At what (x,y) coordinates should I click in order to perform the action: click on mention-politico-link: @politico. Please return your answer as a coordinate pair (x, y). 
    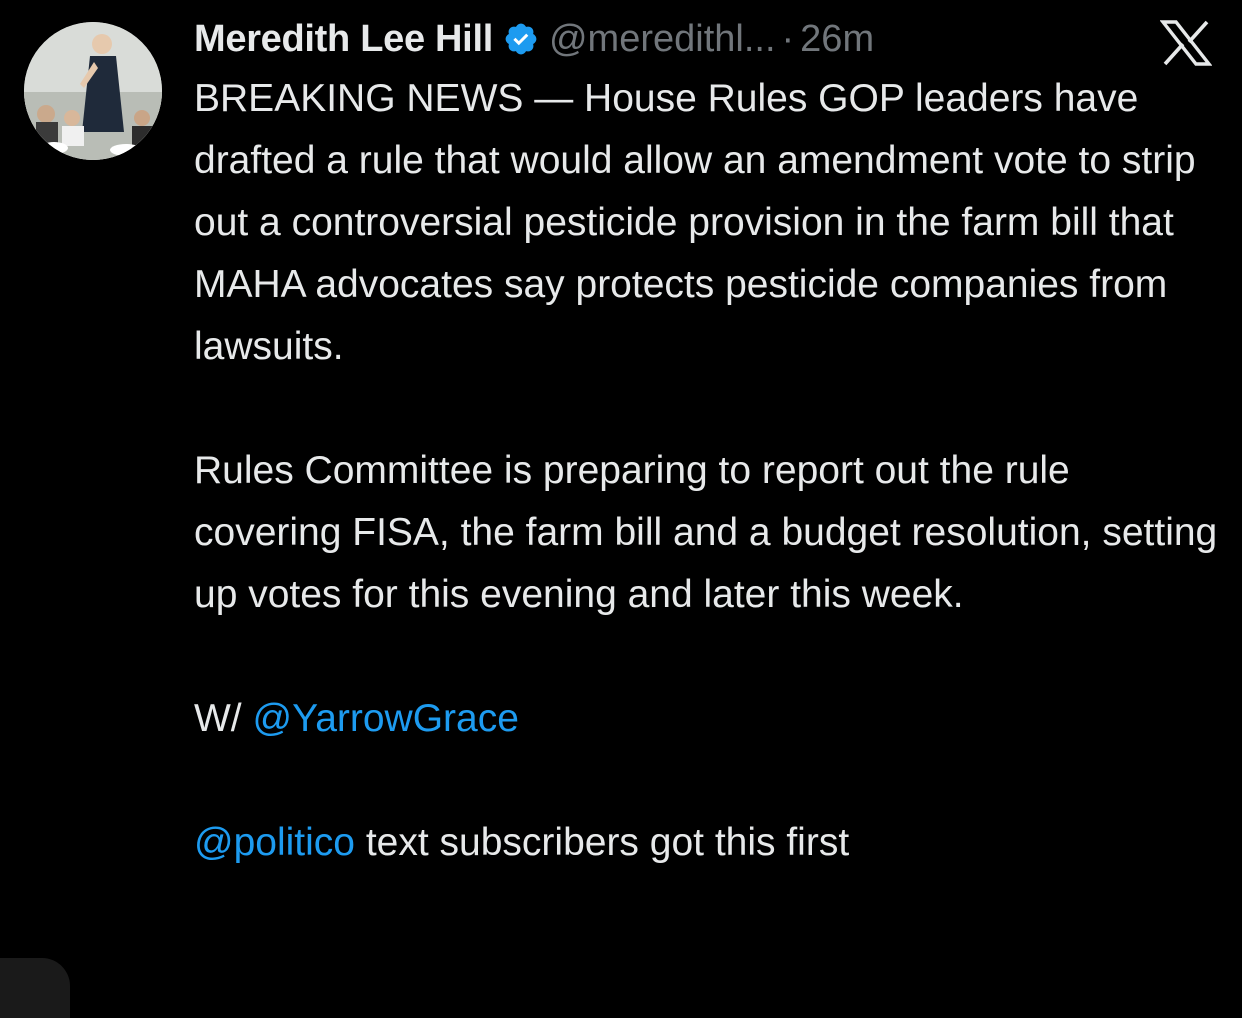
    Looking at the image, I should click on (274, 842).